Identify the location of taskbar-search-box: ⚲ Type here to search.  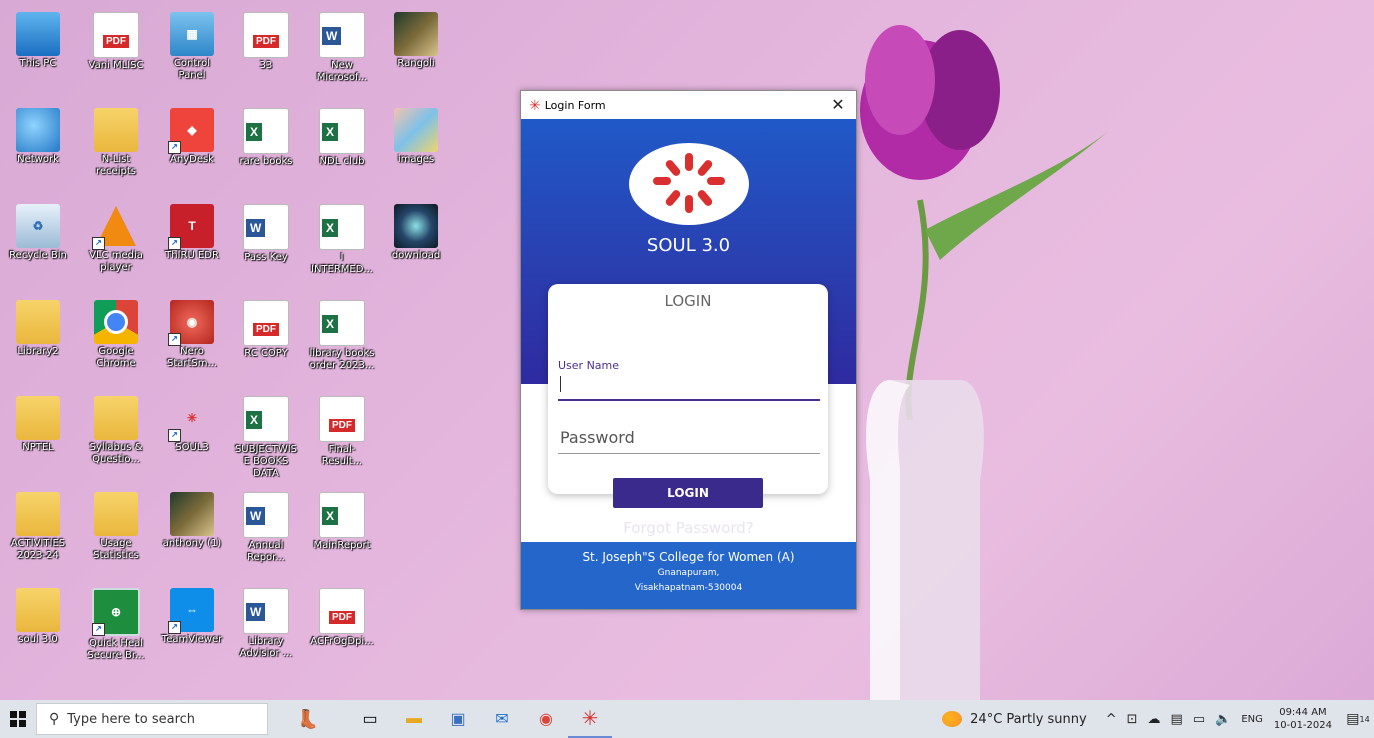
(152, 719).